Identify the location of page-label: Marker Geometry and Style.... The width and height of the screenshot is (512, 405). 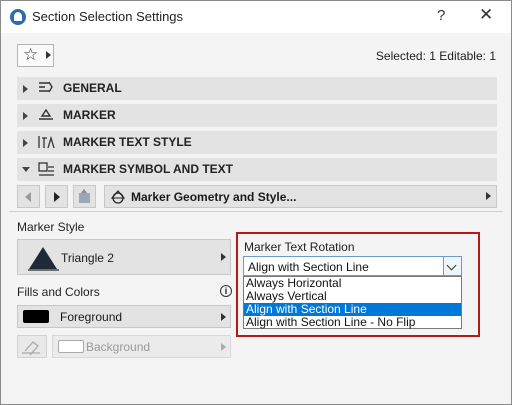
(214, 197).